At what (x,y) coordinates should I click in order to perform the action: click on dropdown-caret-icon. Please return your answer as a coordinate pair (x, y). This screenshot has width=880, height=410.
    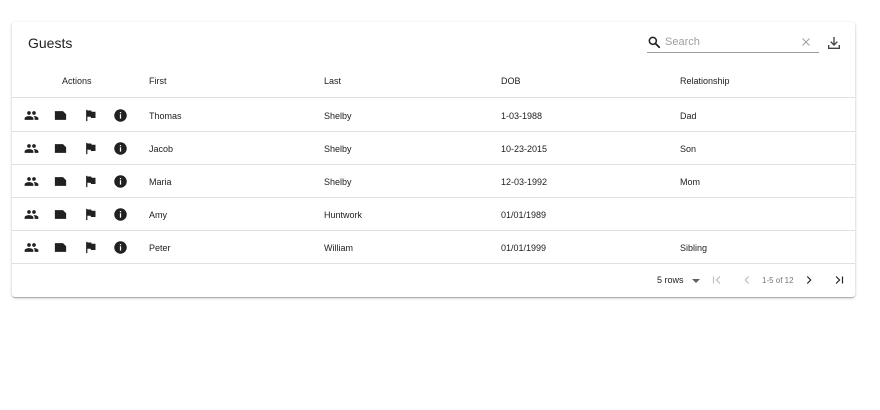
    Looking at the image, I should click on (696, 281).